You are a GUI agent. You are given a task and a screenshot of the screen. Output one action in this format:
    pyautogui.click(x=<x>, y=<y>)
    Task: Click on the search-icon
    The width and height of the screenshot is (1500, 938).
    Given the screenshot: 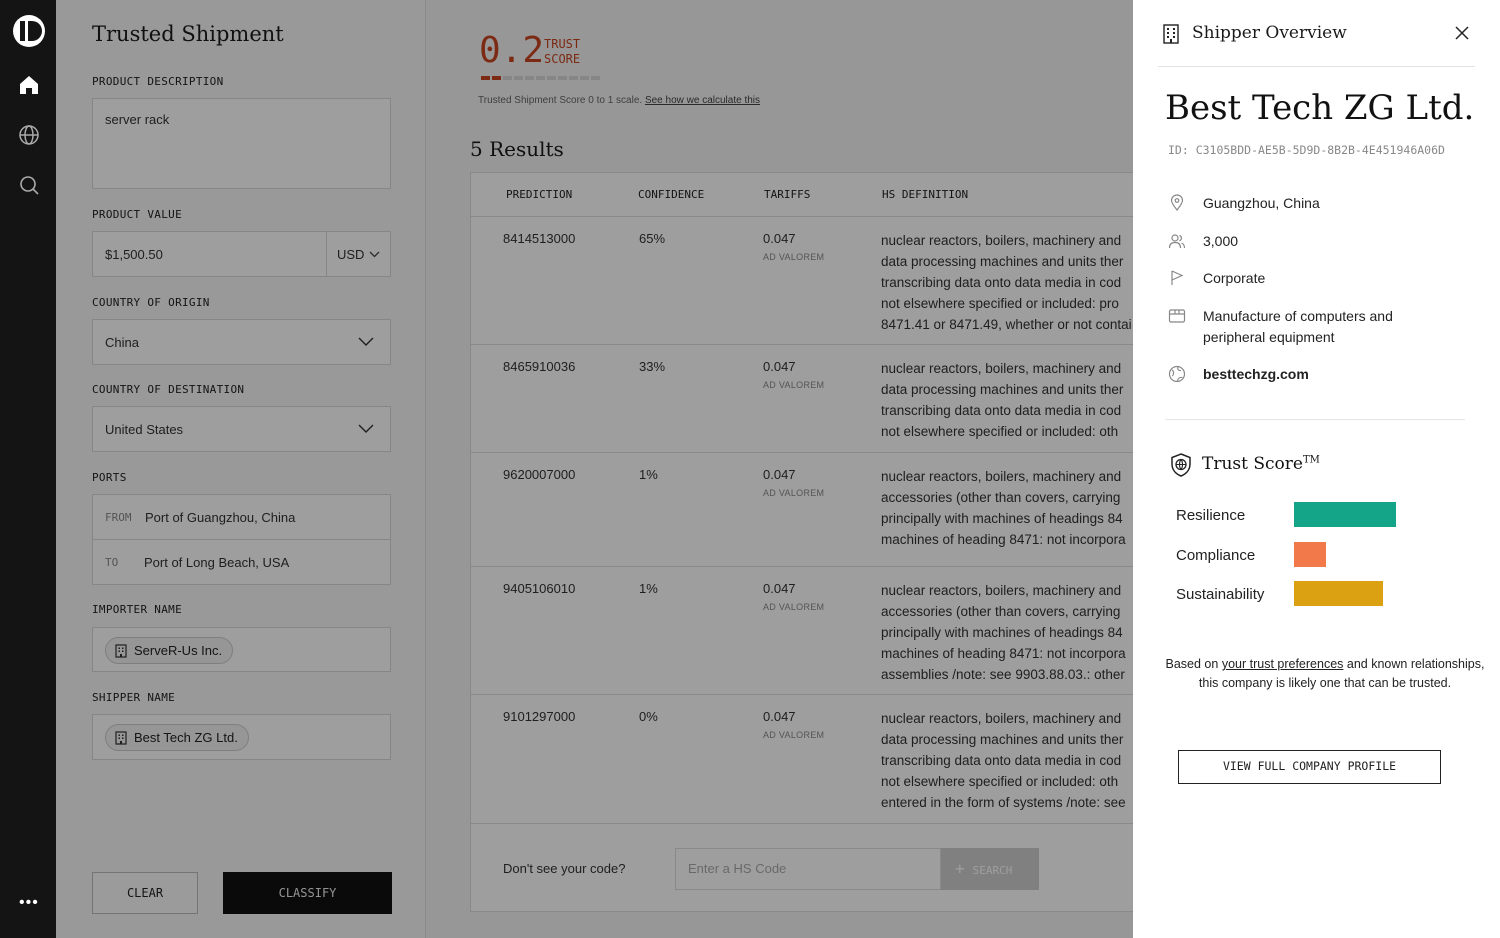 What is the action you would take?
    pyautogui.click(x=29, y=185)
    